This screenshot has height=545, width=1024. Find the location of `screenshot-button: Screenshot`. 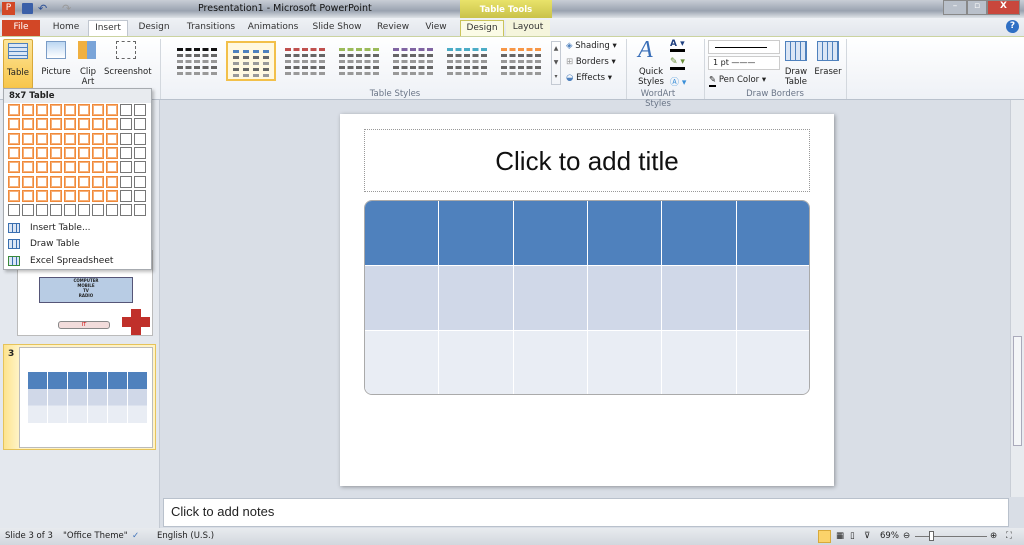

screenshot-button: Screenshot is located at coordinates (128, 72).